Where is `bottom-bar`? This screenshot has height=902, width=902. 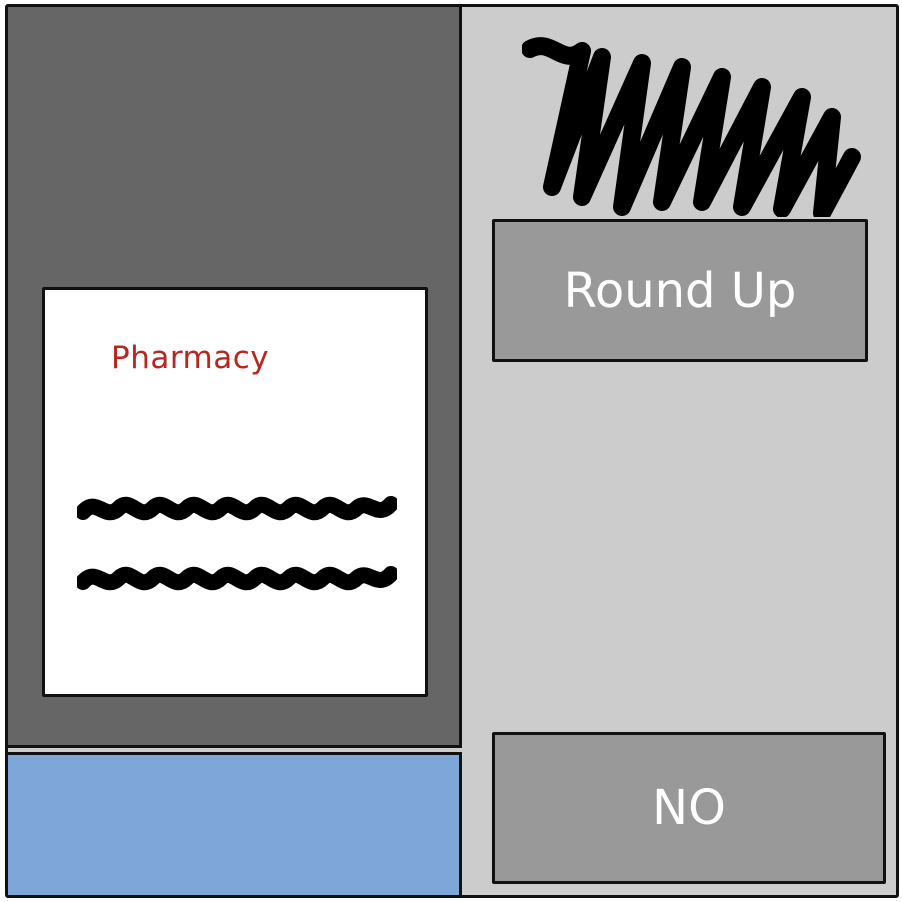 bottom-bar is located at coordinates (235, 823).